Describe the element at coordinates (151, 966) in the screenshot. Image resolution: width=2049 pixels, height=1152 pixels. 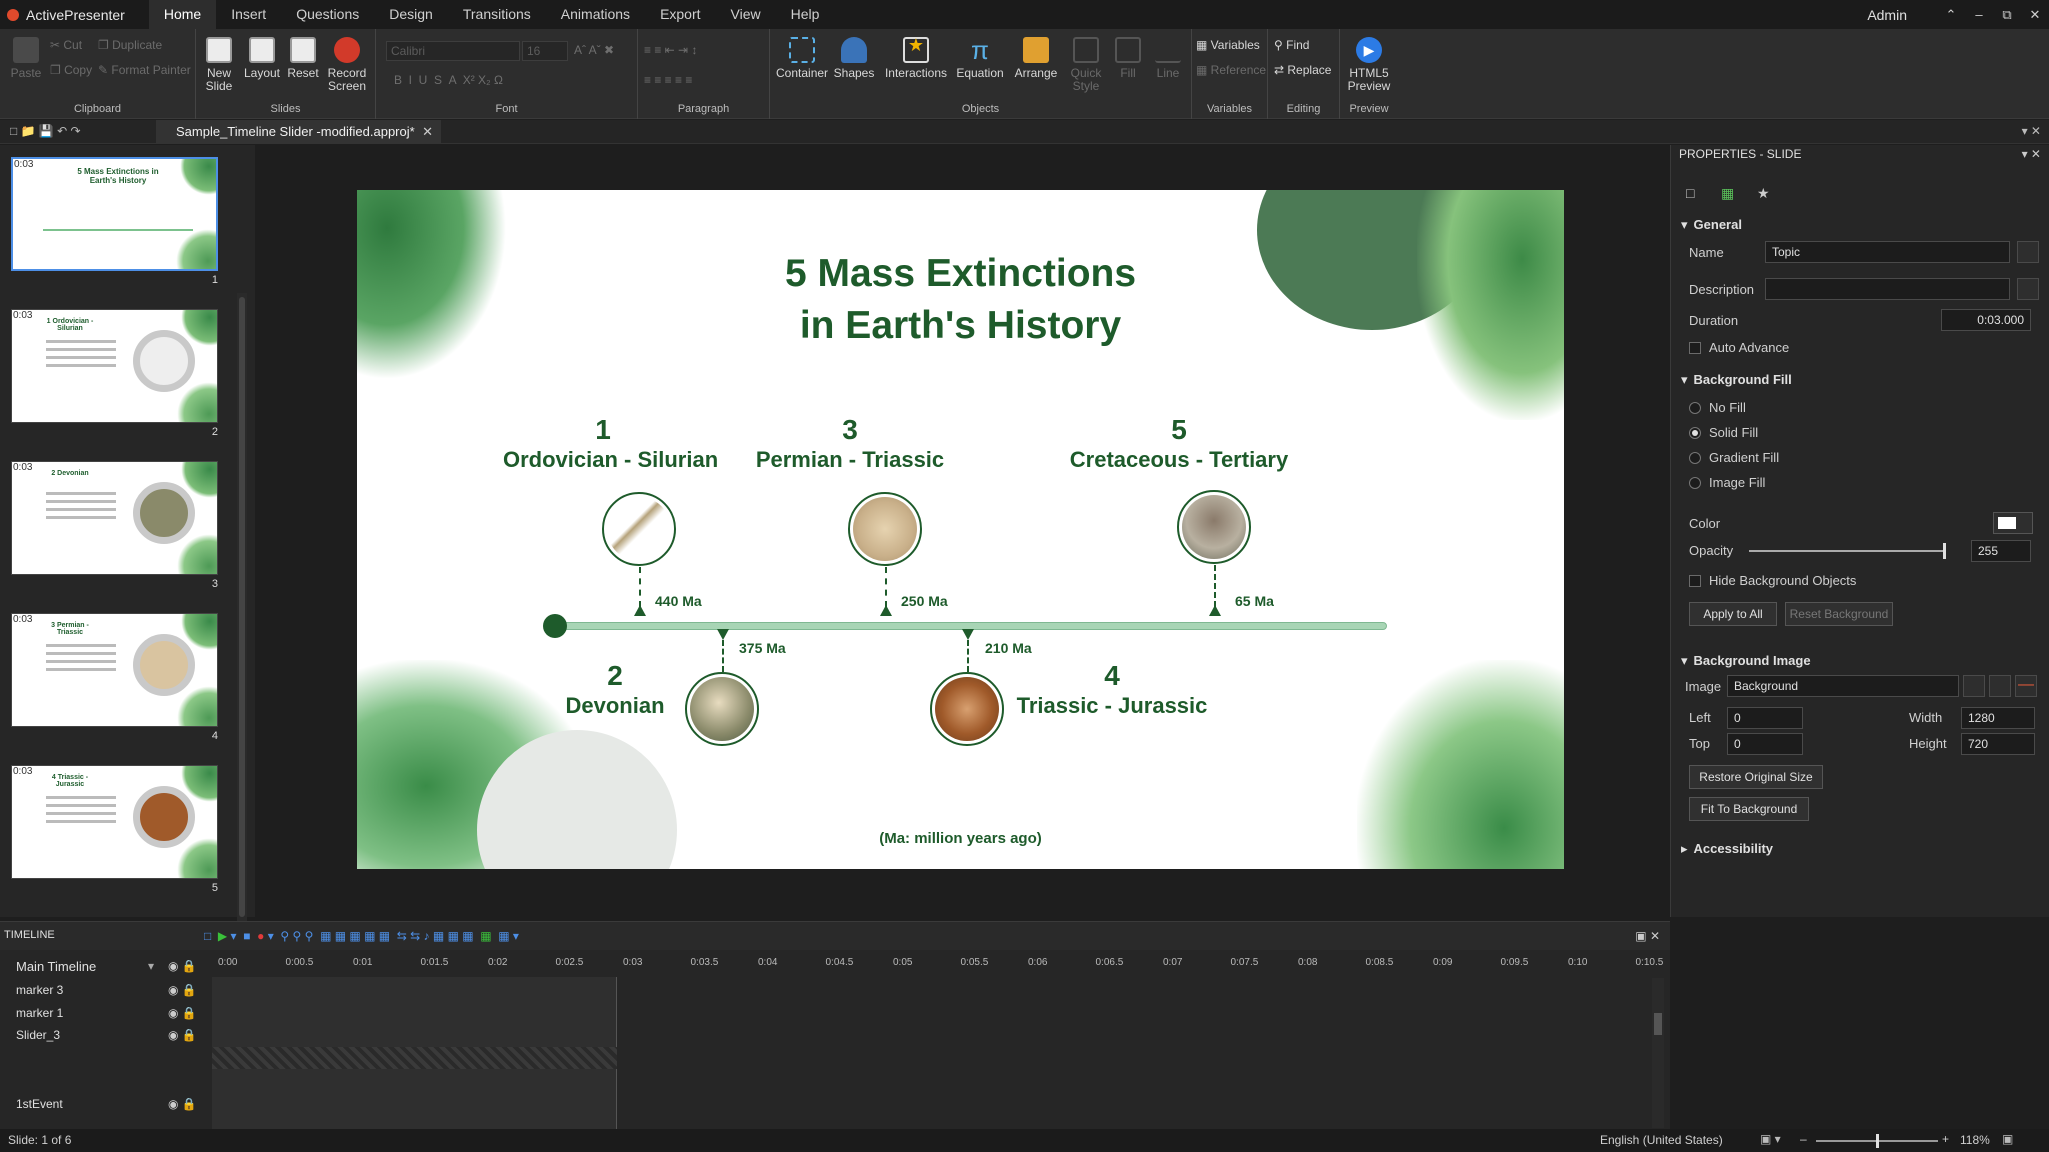
I see `main-timeline-dropdown-icon: ▾` at that location.